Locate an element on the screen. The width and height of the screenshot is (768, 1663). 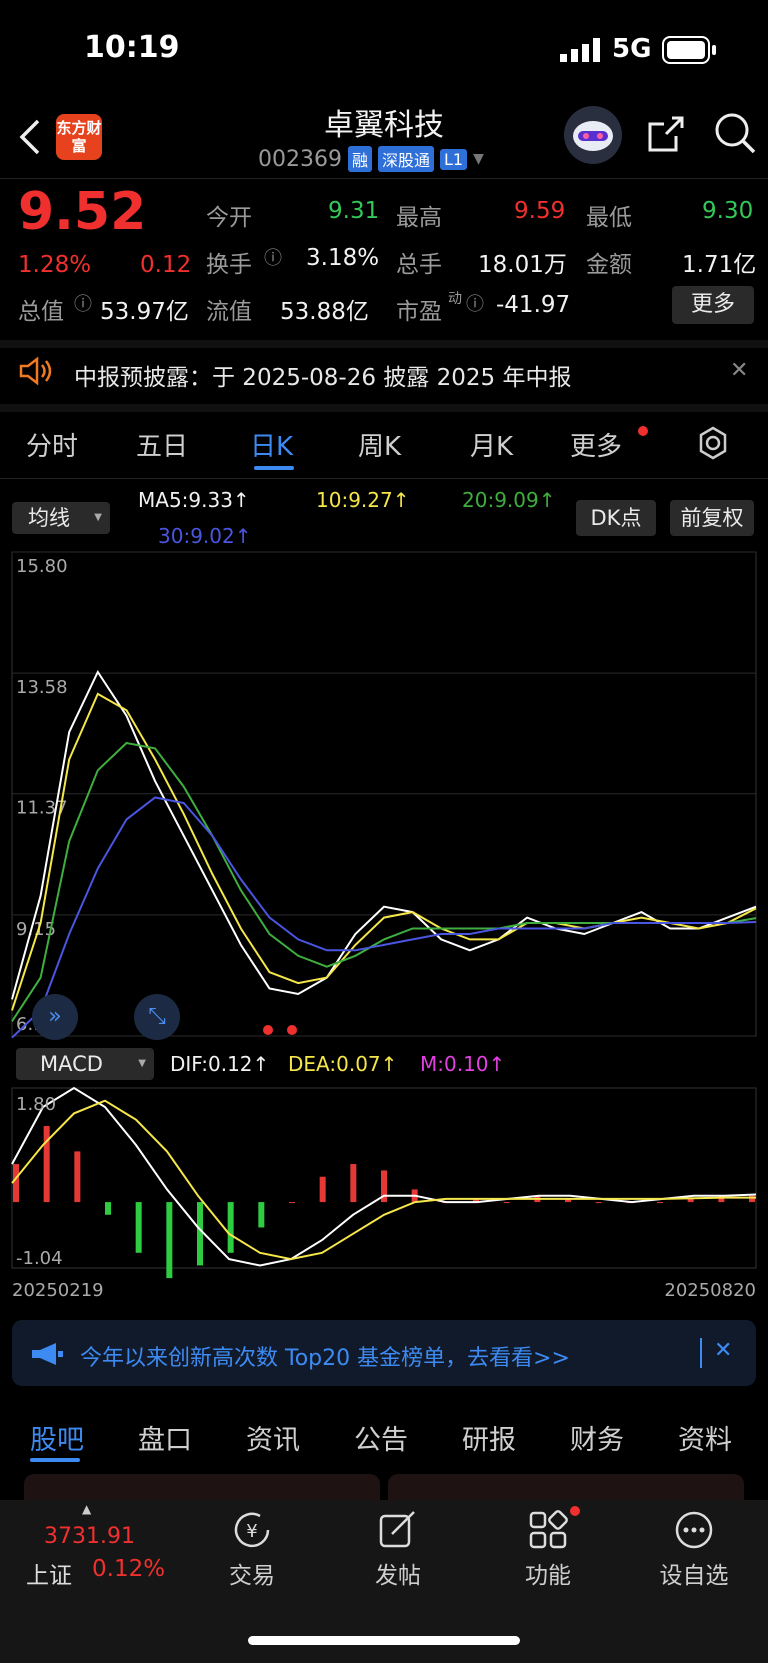
tab-week-k: 周K is located at coordinates (379, 444).